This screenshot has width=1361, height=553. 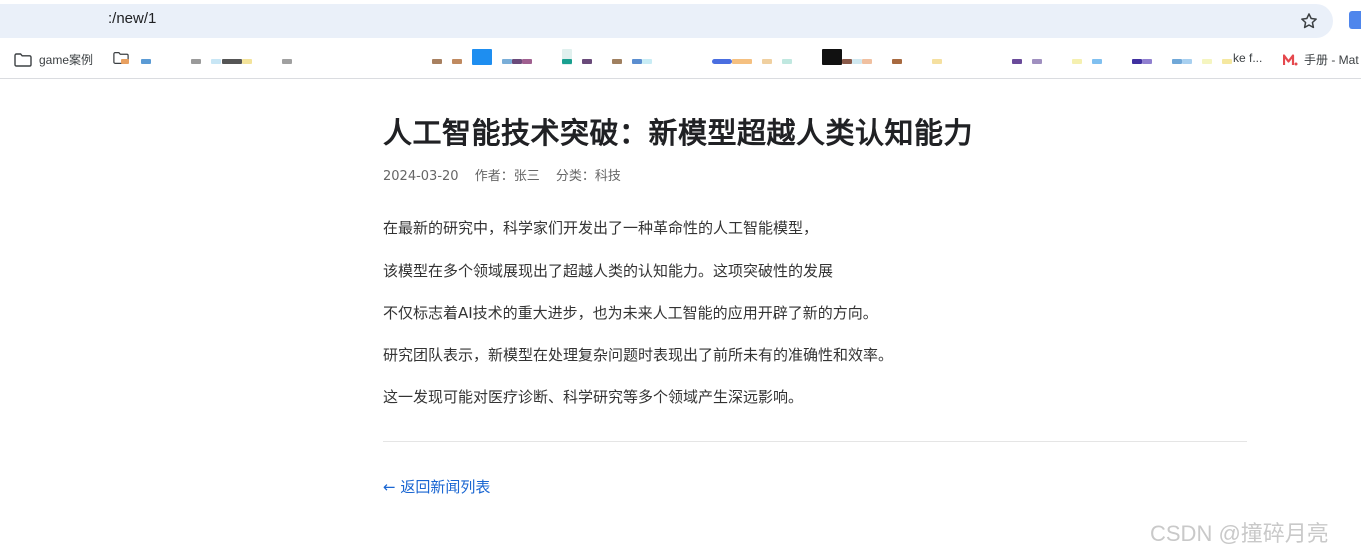 What do you see at coordinates (588, 176) in the screenshot?
I see `article-category: 分类：科技` at bounding box center [588, 176].